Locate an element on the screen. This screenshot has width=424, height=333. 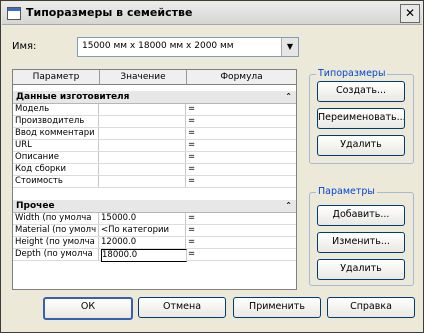
param-name: Код сборки is located at coordinates (57, 169).